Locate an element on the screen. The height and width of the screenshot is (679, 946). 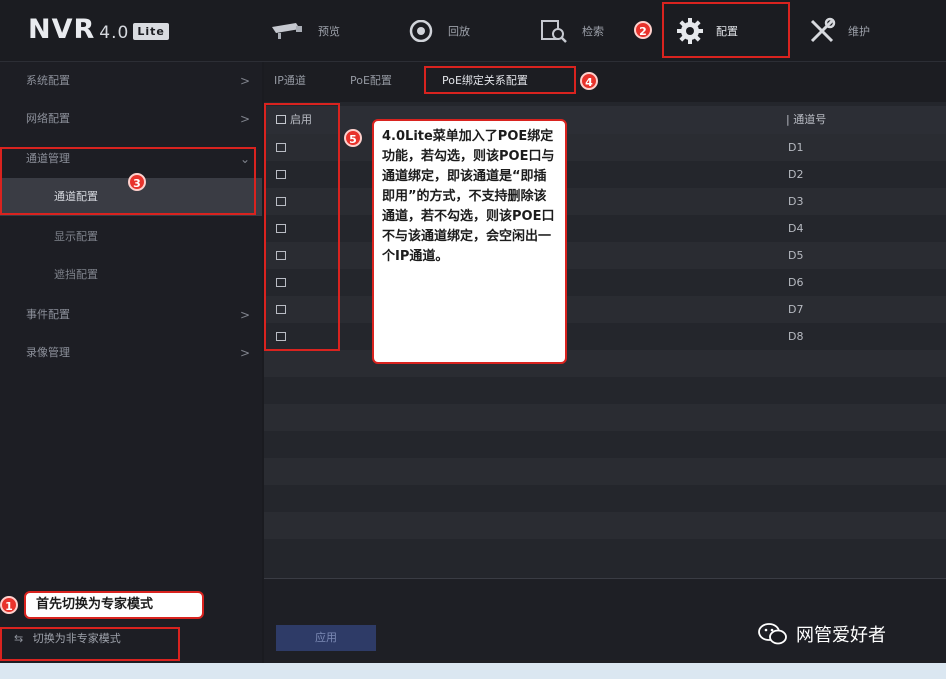
annotation-callout-expert-mode: 首先切换为专家模式 is located at coordinates (114, 605).